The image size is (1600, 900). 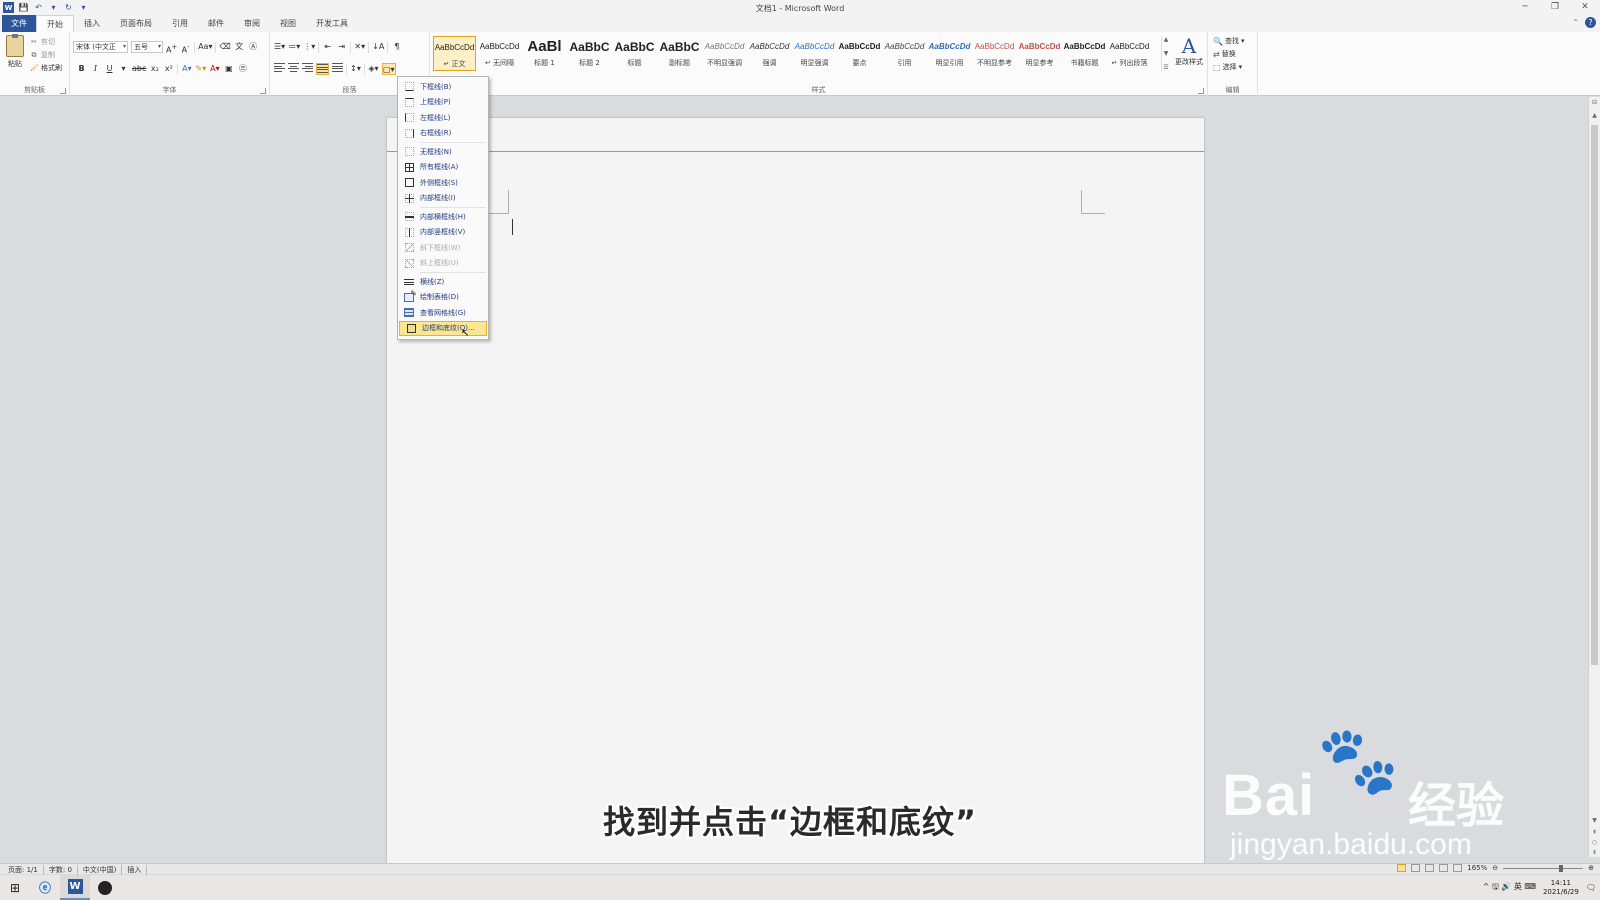 I want to click on style-tile: AaBbCcDd 明显参考, so click(x=1039, y=53).